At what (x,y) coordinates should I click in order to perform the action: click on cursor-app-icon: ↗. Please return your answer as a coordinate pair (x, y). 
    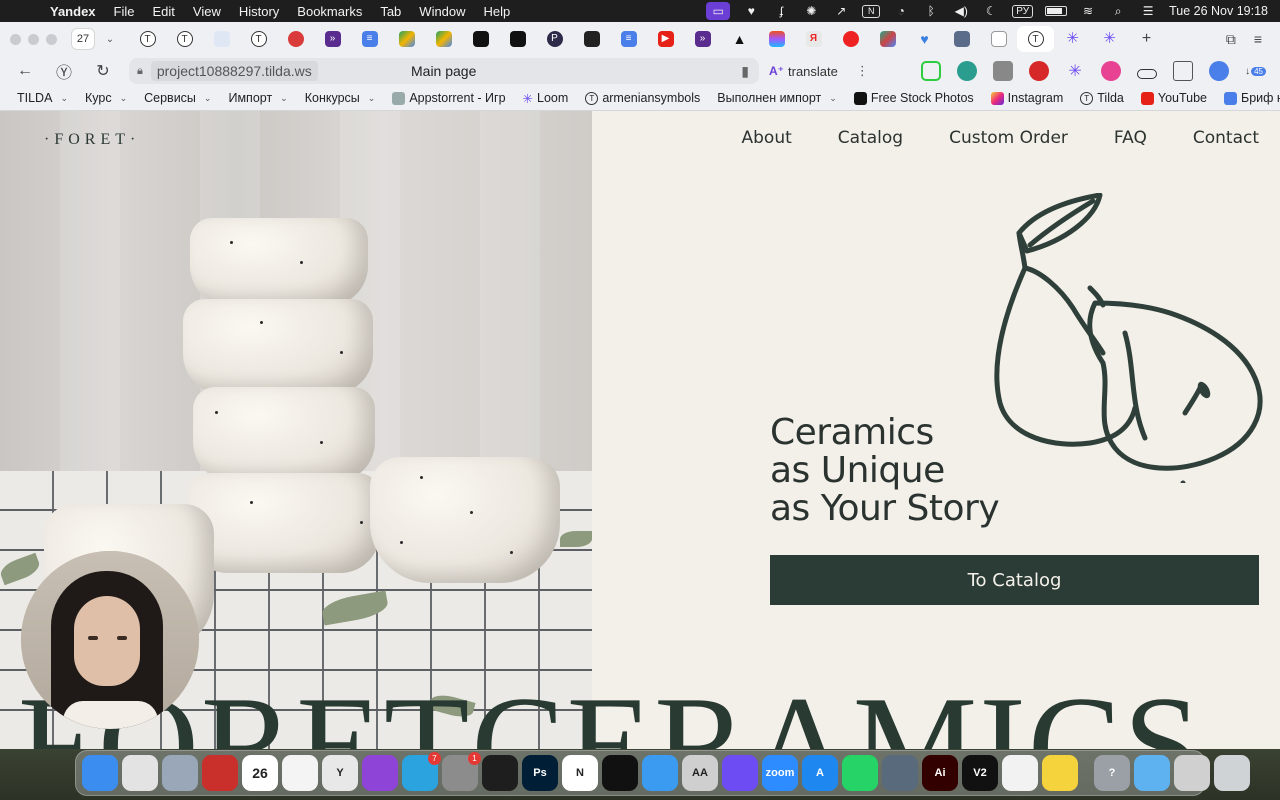
    Looking at the image, I should click on (841, 11).